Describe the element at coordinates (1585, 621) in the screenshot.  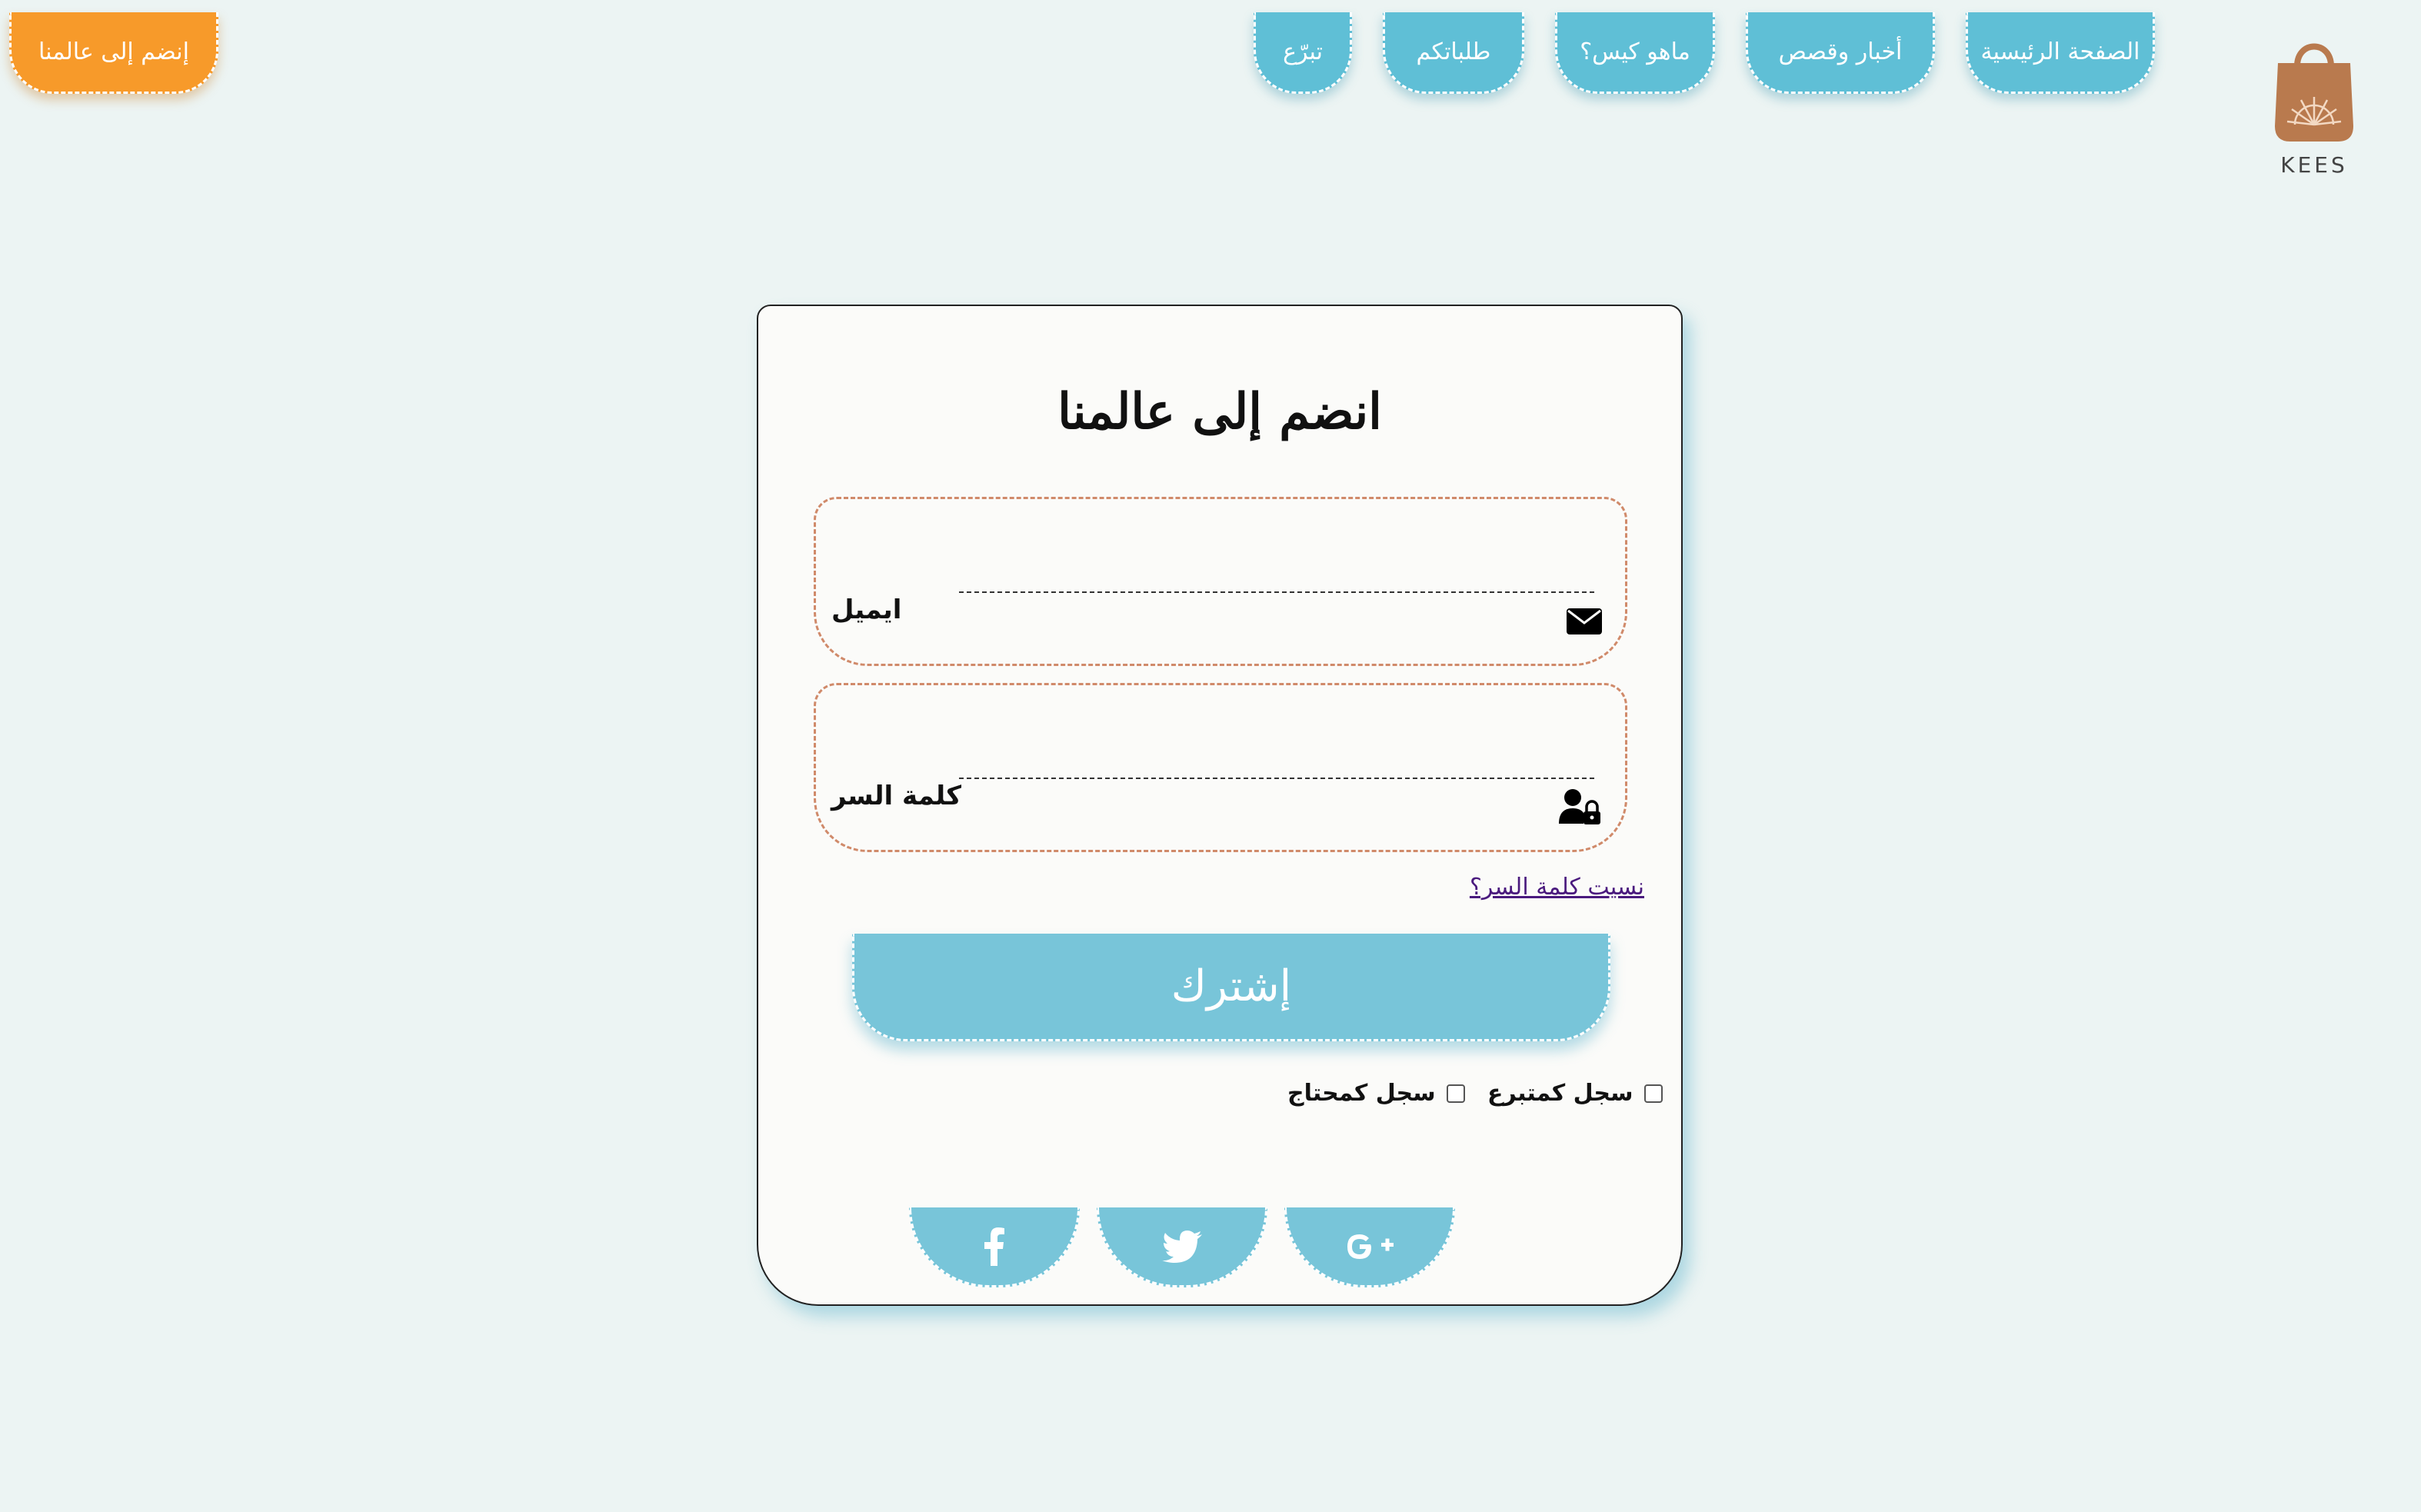
I see `envelope-icon` at that location.